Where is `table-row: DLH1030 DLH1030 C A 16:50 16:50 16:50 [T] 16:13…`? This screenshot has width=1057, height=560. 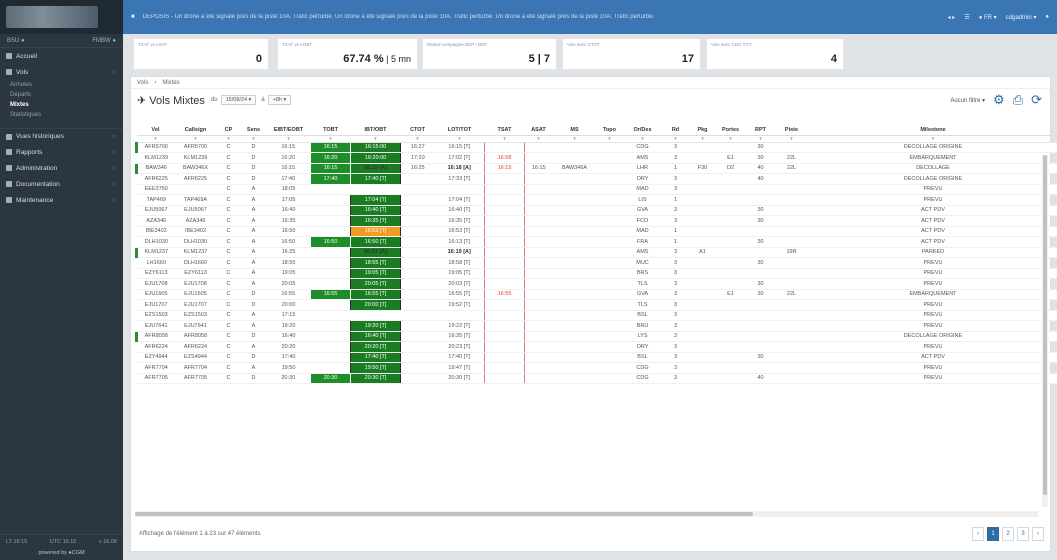 table-row: DLH1030 DLH1030 C A 16:50 16:50 16:50 [T] 16:13… is located at coordinates (596, 242).